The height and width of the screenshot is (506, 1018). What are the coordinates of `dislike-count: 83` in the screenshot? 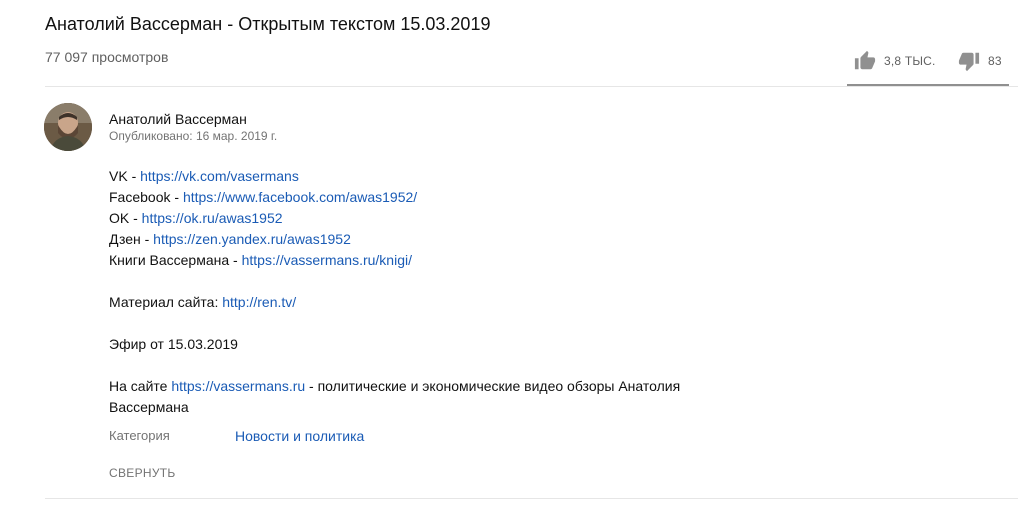 It's located at (995, 61).